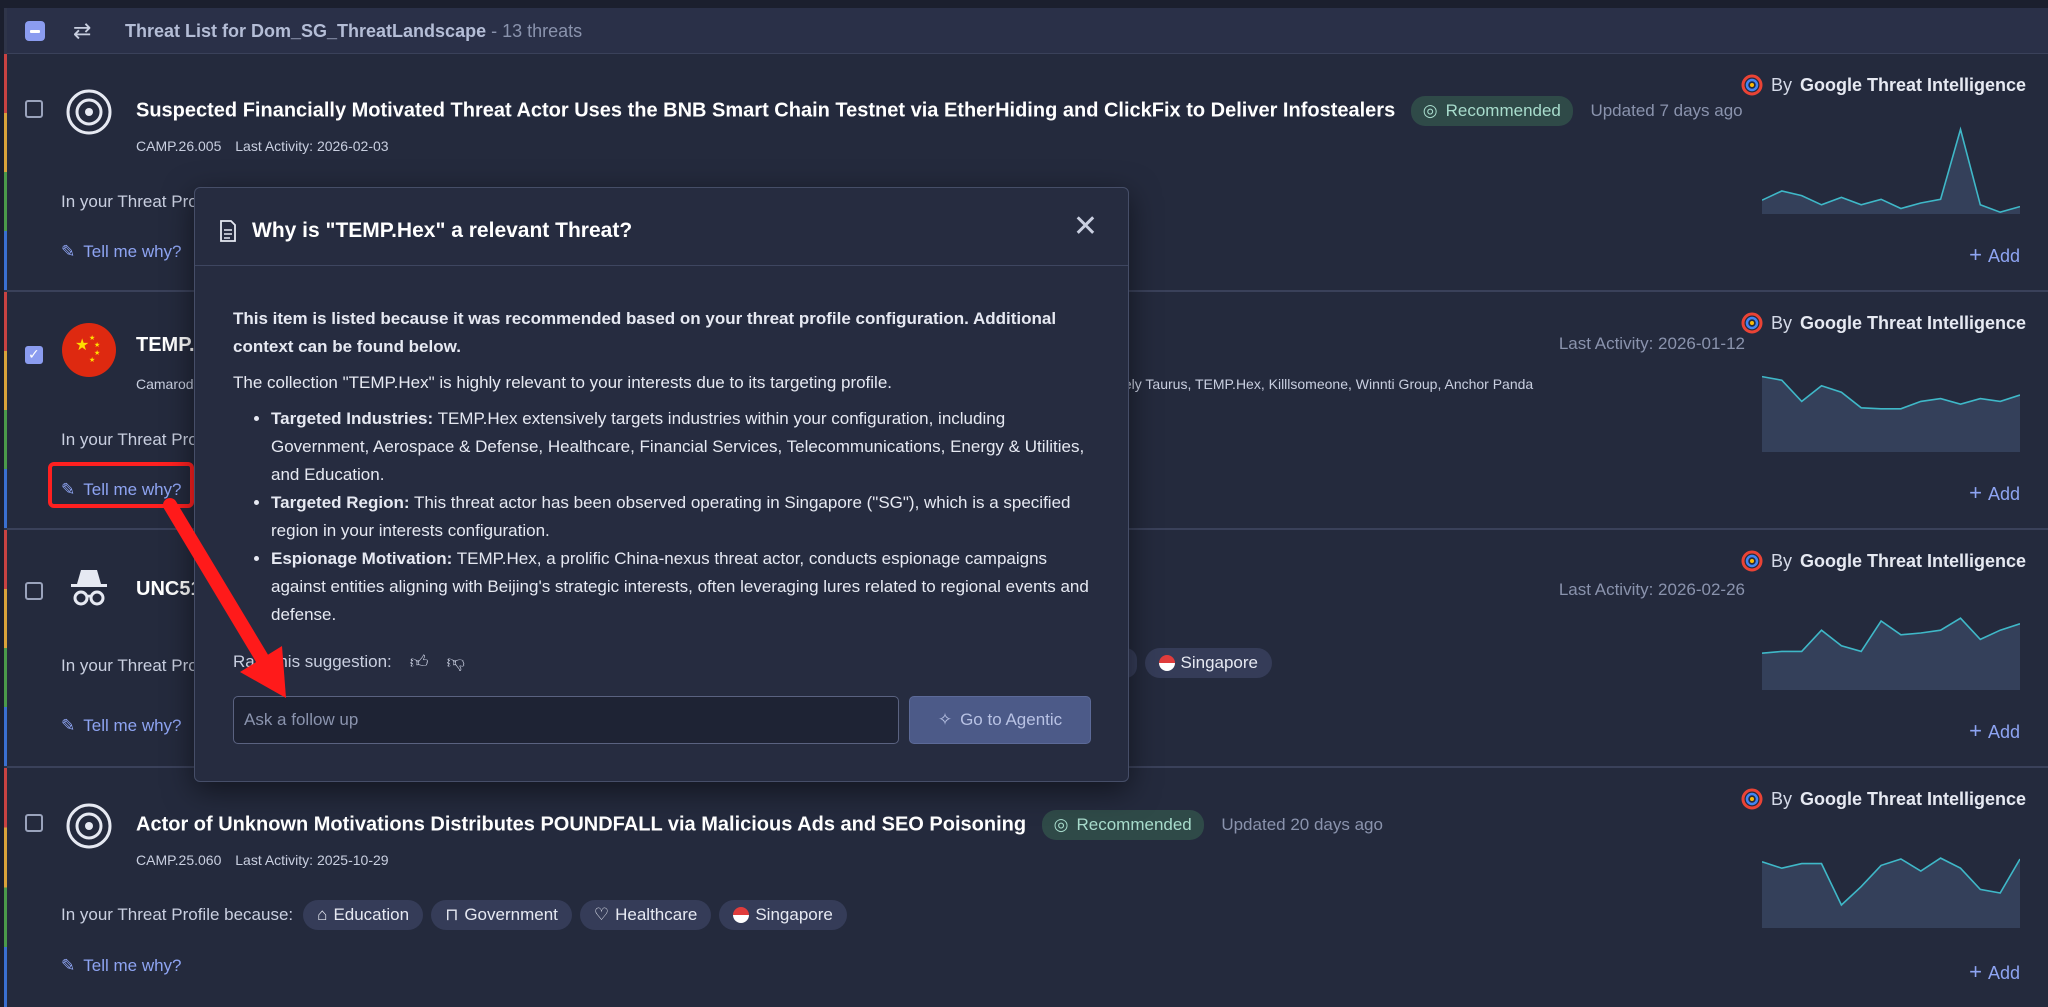 This screenshot has width=2048, height=1007. Describe the element at coordinates (656, 914) in the screenshot. I see `chip-label: Healthcare` at that location.